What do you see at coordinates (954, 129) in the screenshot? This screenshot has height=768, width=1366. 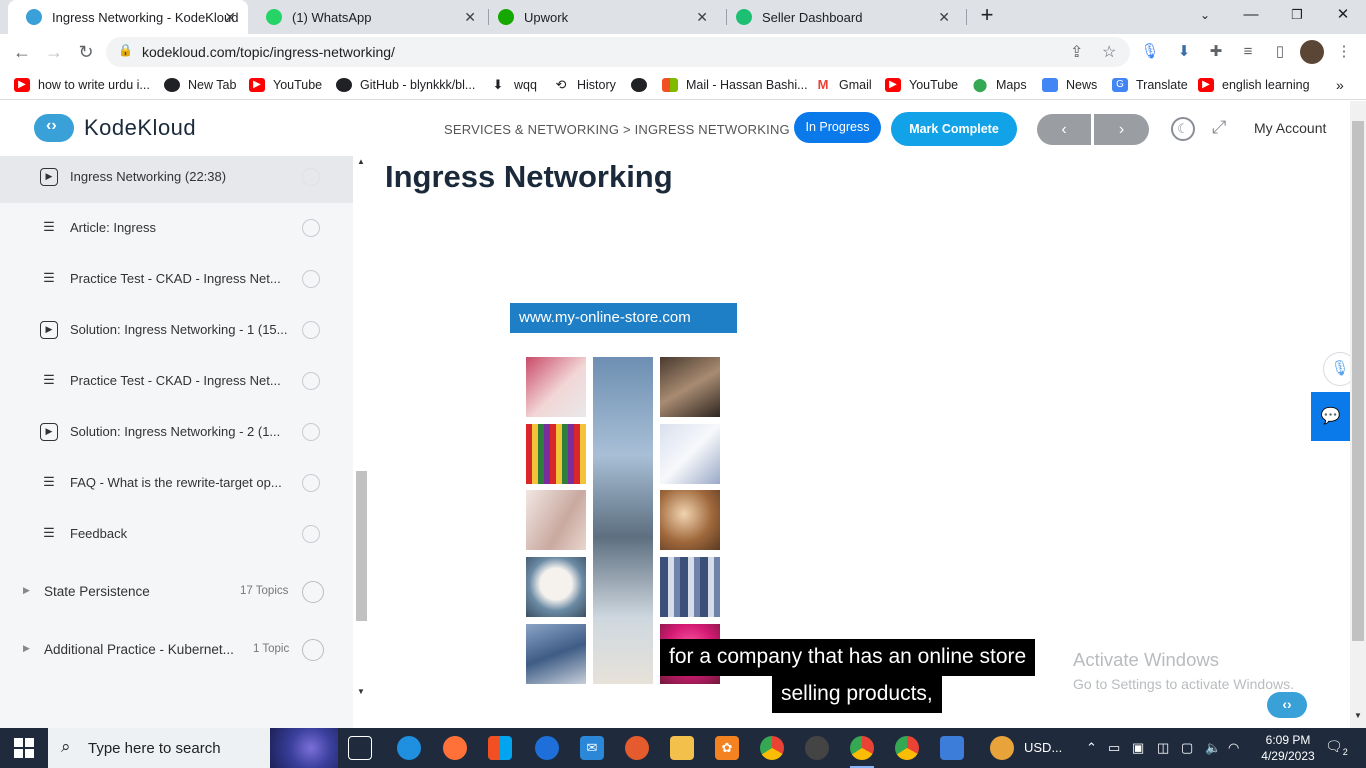 I see `mark-complete-button: Mark Complete` at bounding box center [954, 129].